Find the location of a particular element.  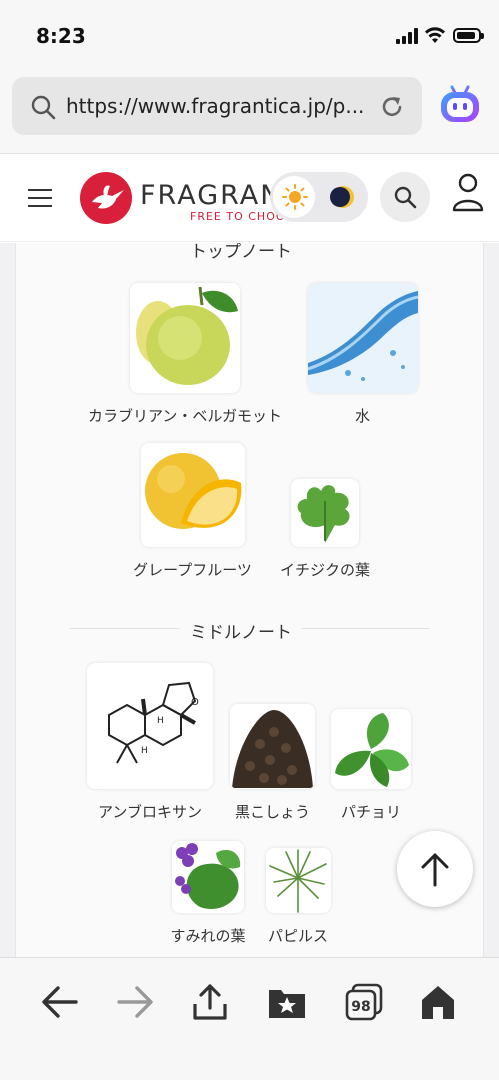

note-item: パチョリ is located at coordinates (371, 765).